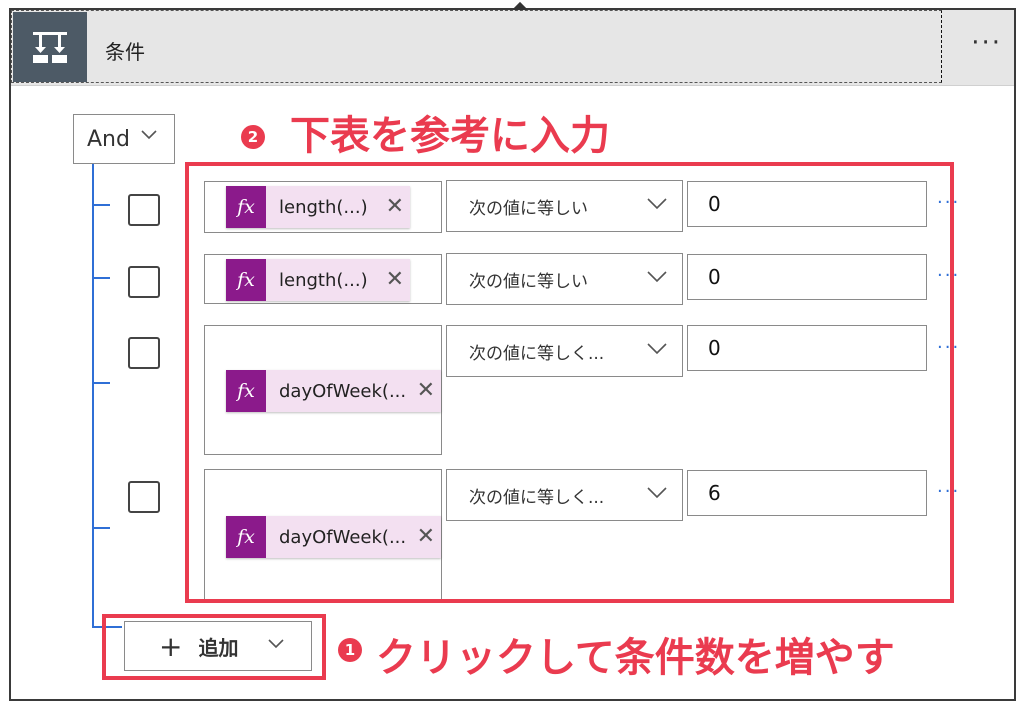 The image size is (1024, 711). What do you see at coordinates (986, 43) in the screenshot?
I see `more-icon: ···` at bounding box center [986, 43].